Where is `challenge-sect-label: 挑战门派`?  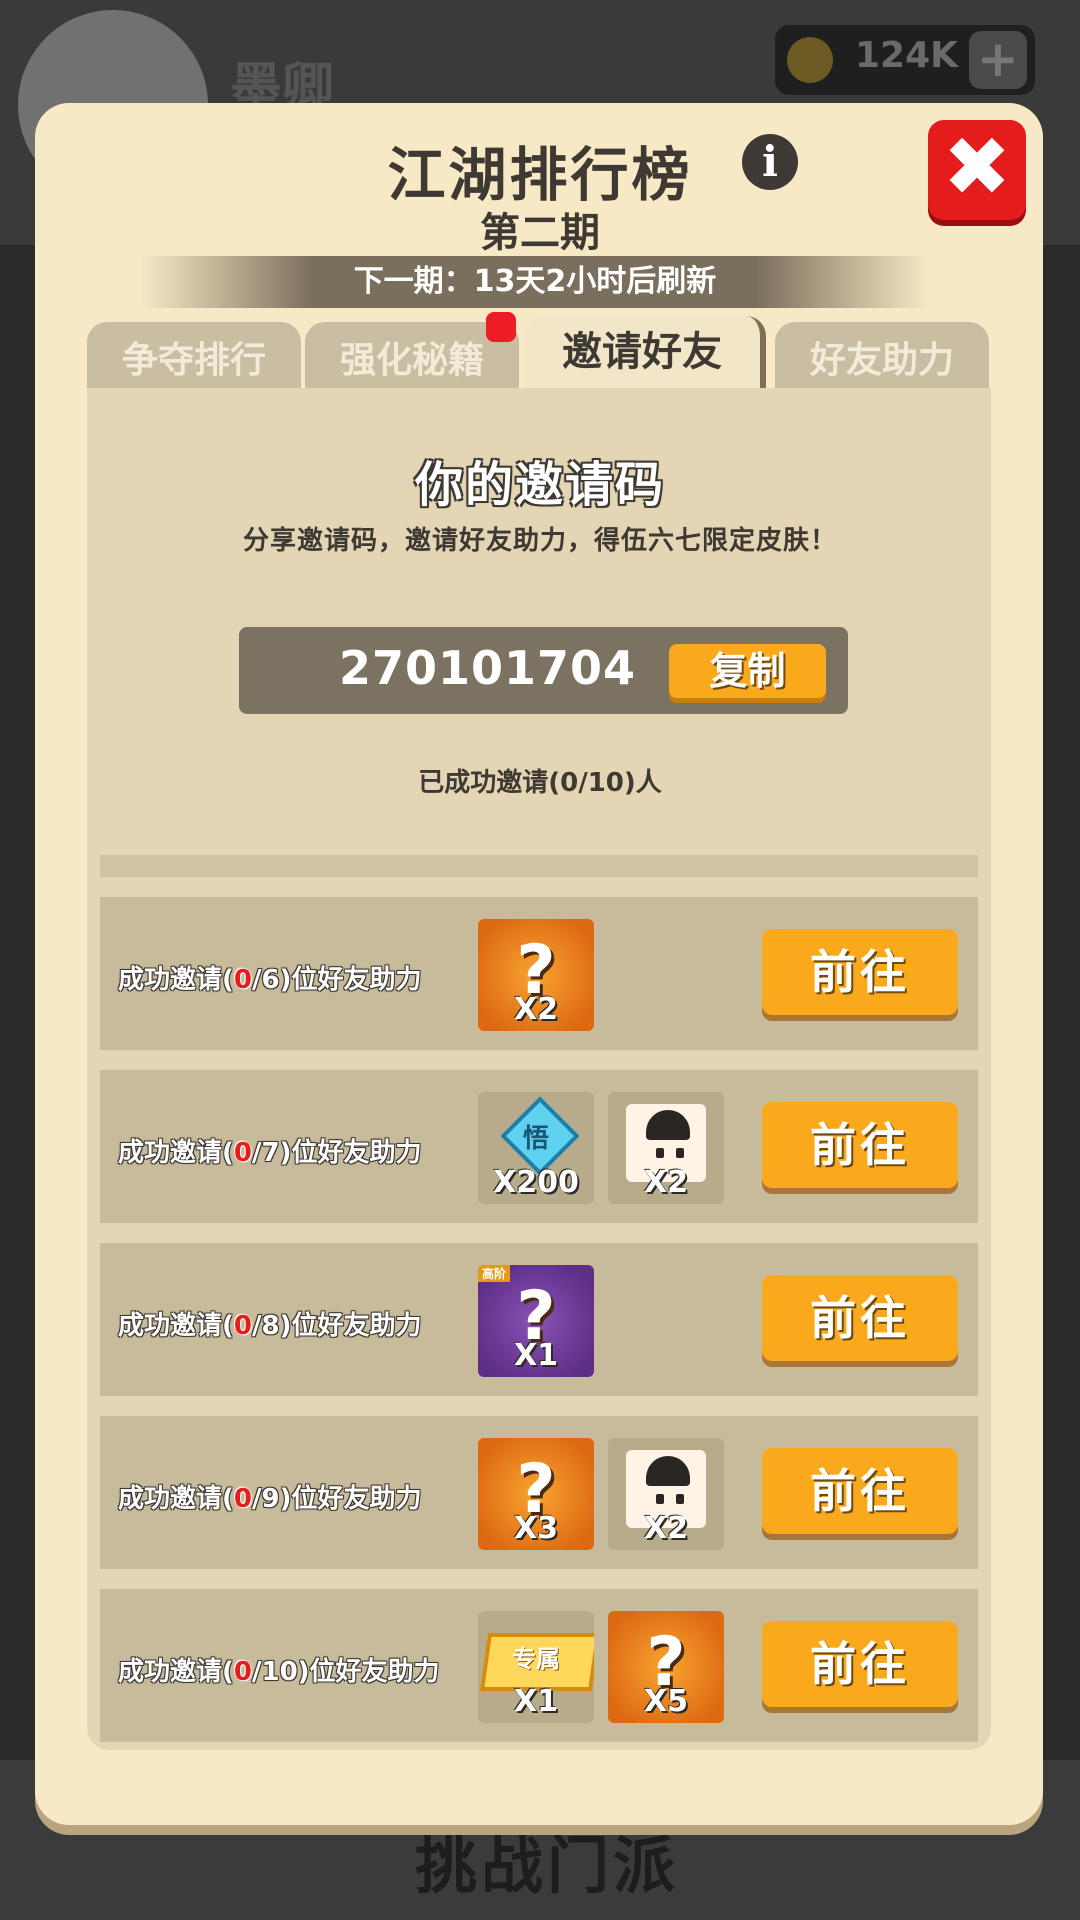 challenge-sect-label: 挑战门派 is located at coordinates (547, 1865).